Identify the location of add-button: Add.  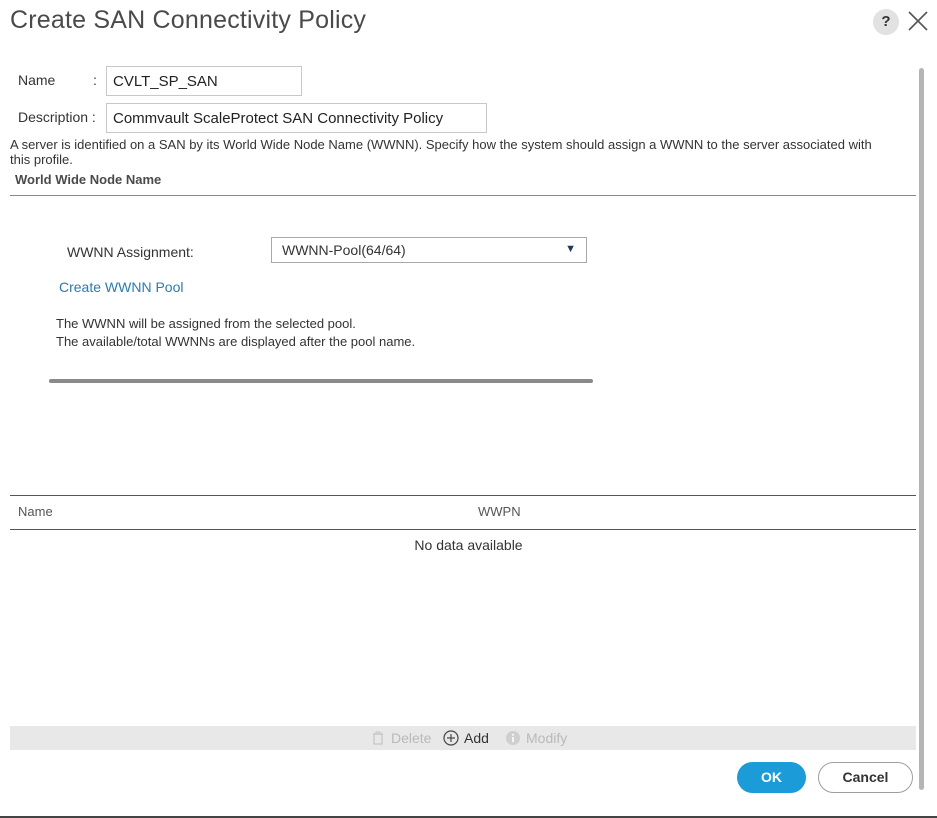
(466, 738).